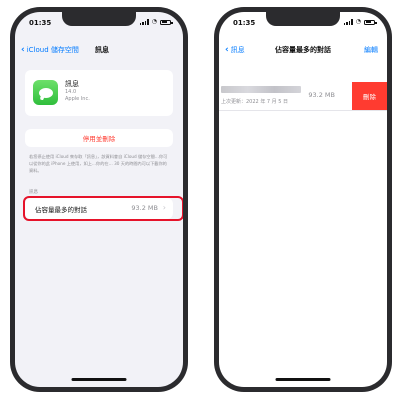  Describe the element at coordinates (303, 96) in the screenshot. I see `conversation-row: 上次更新：2022 年 7 月 5 日 93.2 MB 刪除` at that location.